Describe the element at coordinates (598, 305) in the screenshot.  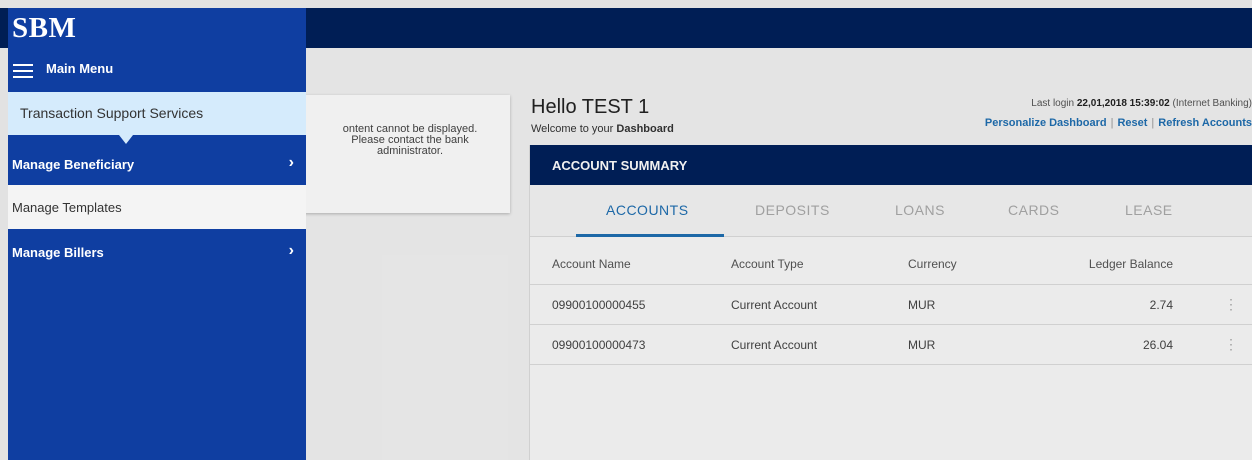
I see `account-name-cell: 09900100000455` at that location.